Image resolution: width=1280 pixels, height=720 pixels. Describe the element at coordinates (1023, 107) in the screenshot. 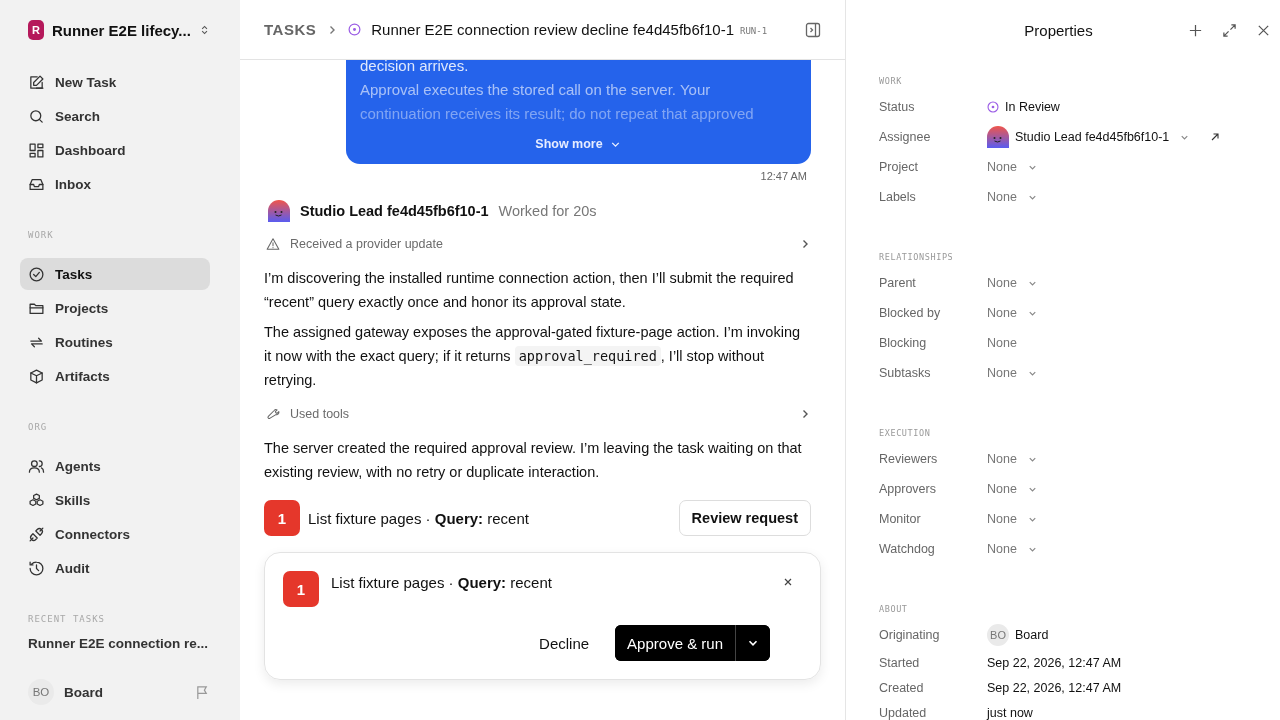

I see `status-value: In Review` at that location.